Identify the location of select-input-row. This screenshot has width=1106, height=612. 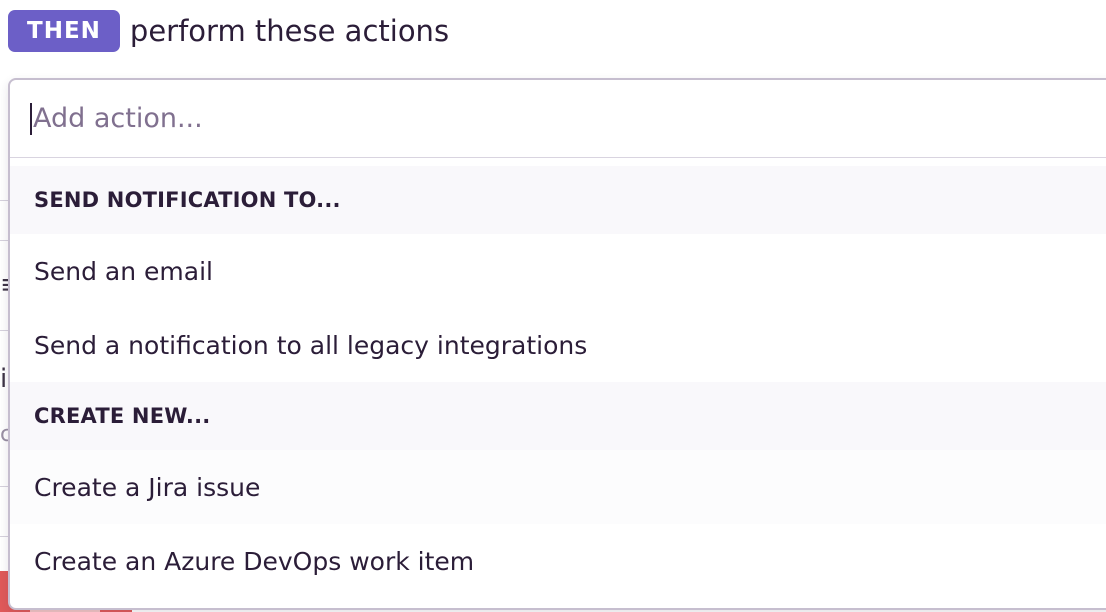
(558, 119).